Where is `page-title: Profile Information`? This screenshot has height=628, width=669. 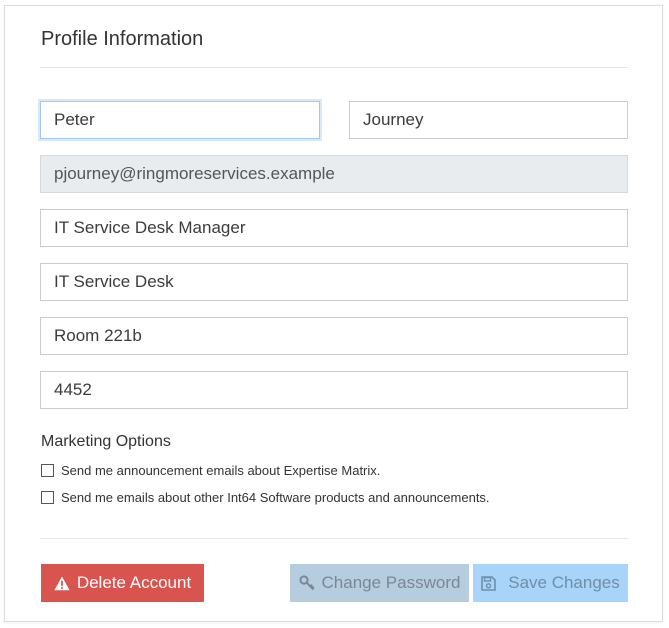
page-title: Profile Information is located at coordinates (122, 39).